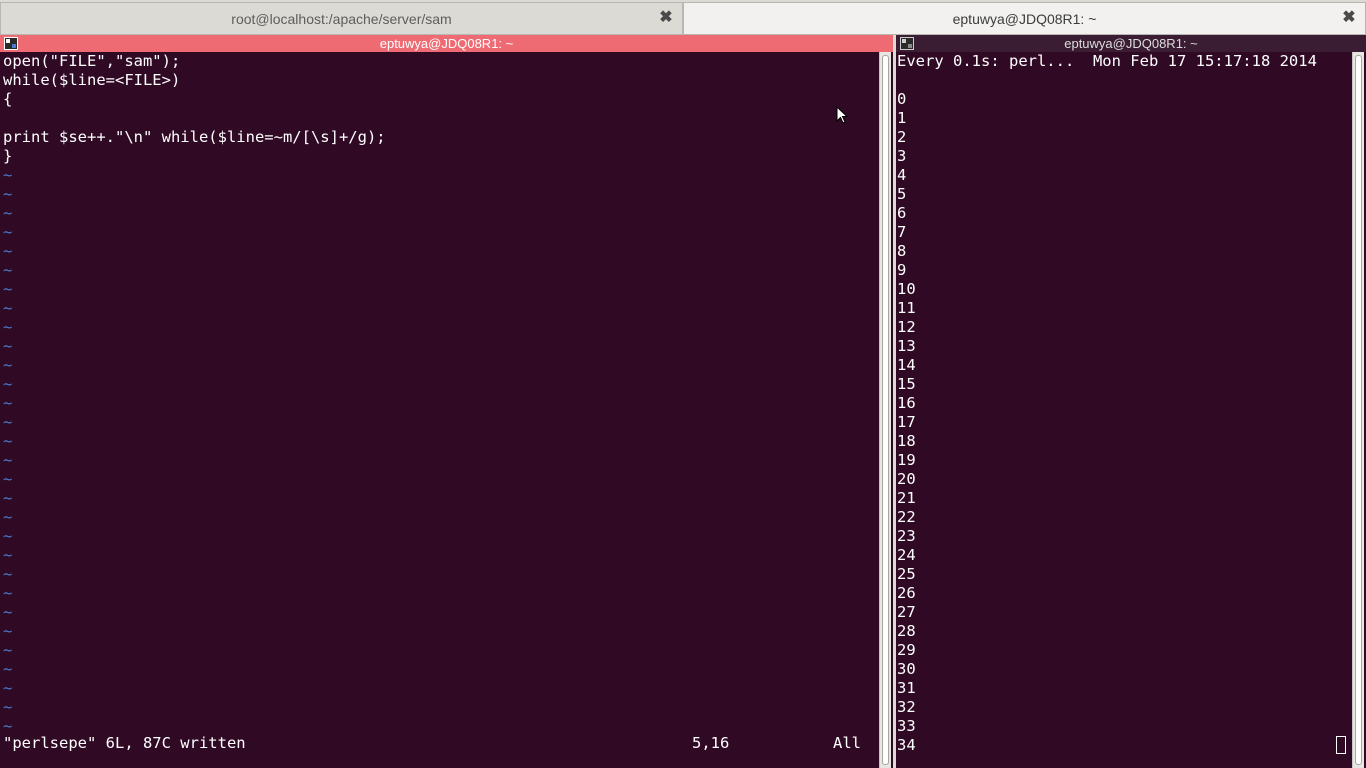 The height and width of the screenshot is (768, 1366). I want to click on output-line: 27, so click(906, 612).